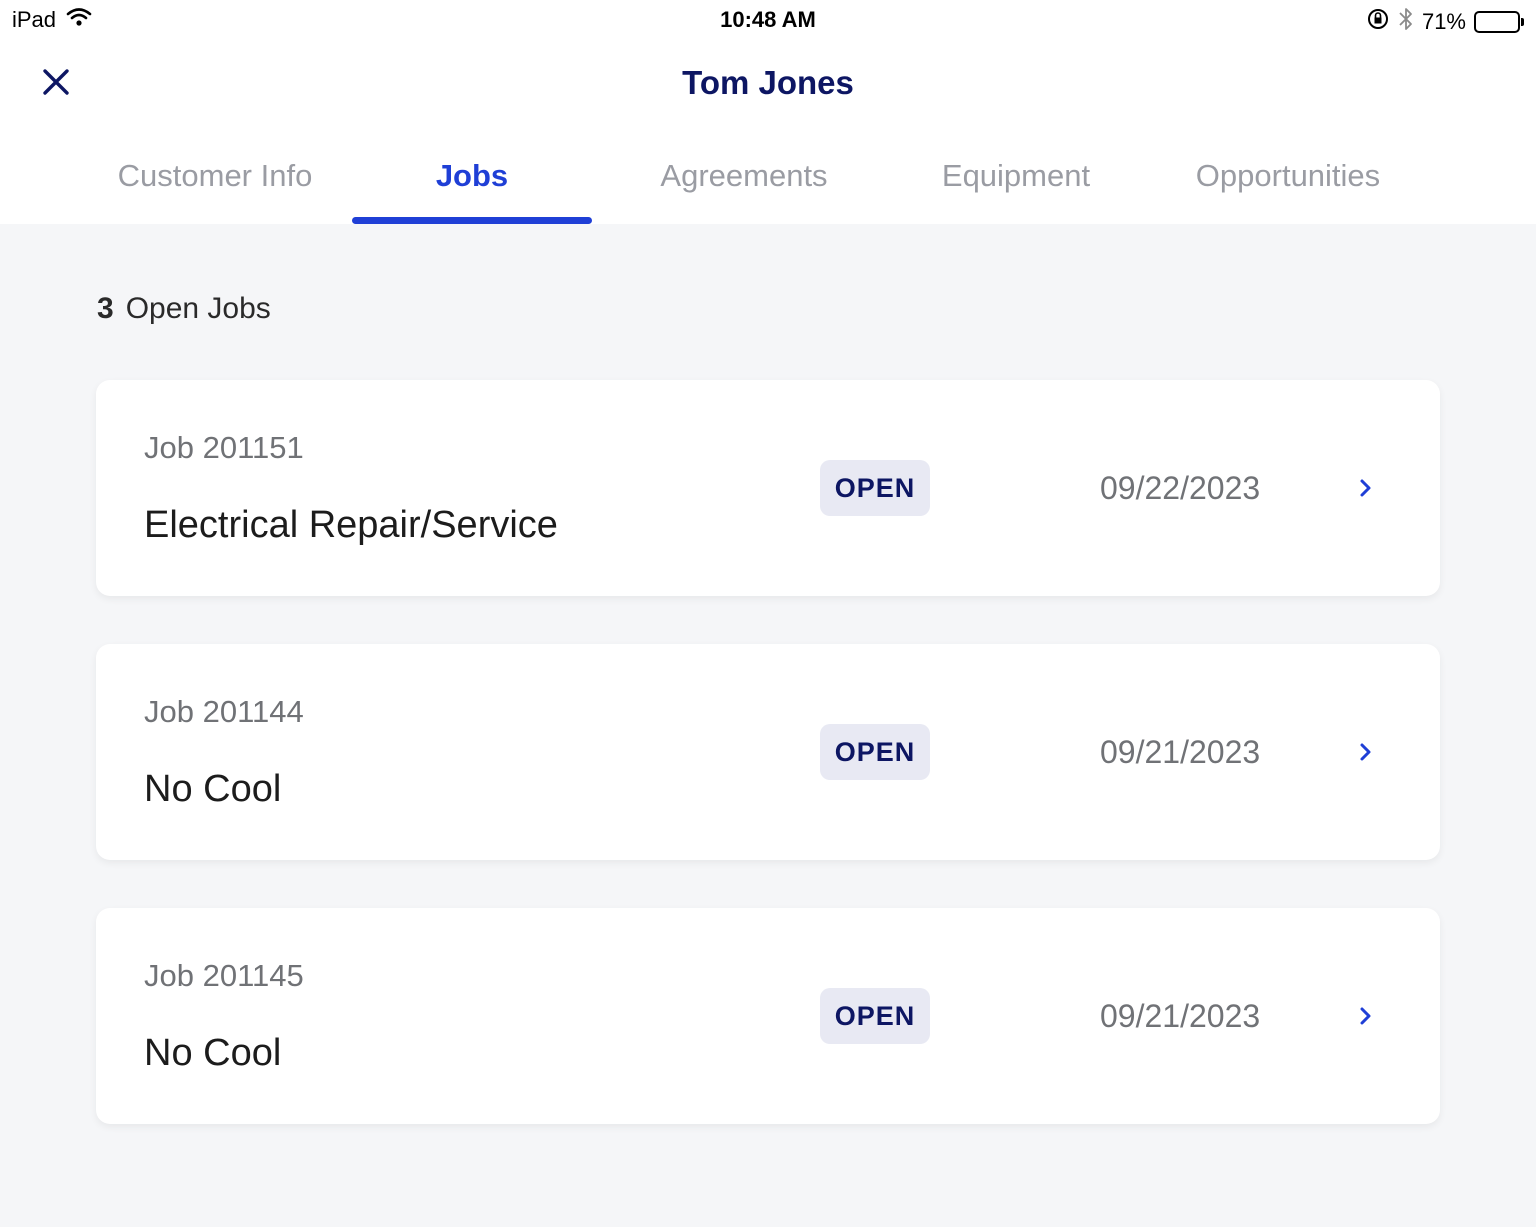 This screenshot has width=1536, height=1227. I want to click on page-title: Tom Jones, so click(768, 82).